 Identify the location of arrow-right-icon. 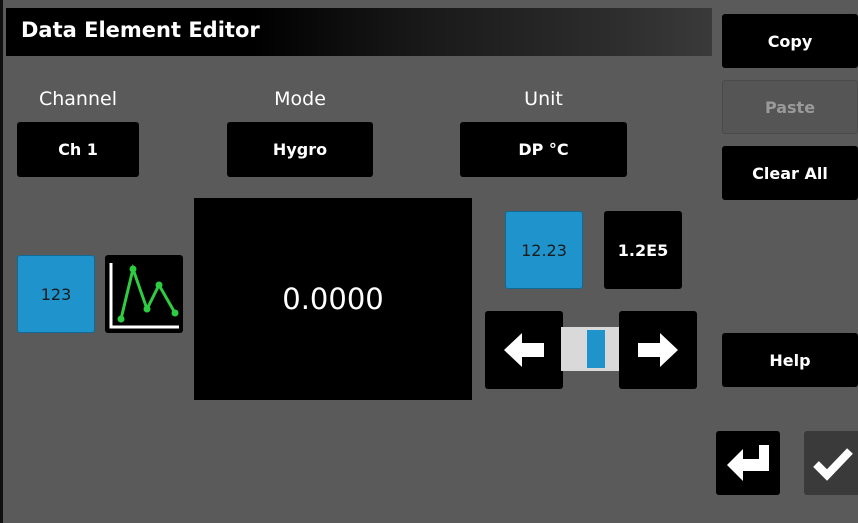
(658, 350).